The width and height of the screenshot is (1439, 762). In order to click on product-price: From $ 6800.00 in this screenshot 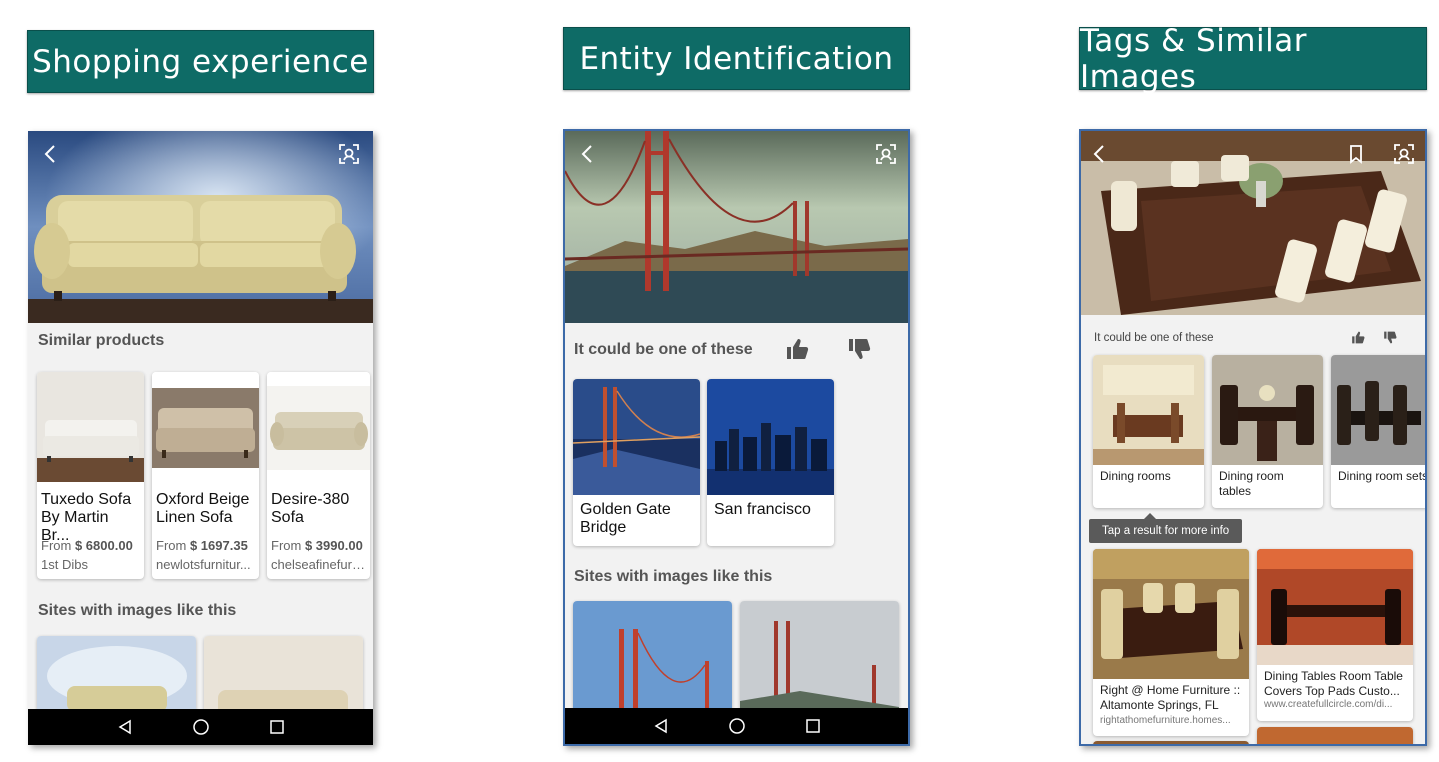, I will do `click(87, 545)`.